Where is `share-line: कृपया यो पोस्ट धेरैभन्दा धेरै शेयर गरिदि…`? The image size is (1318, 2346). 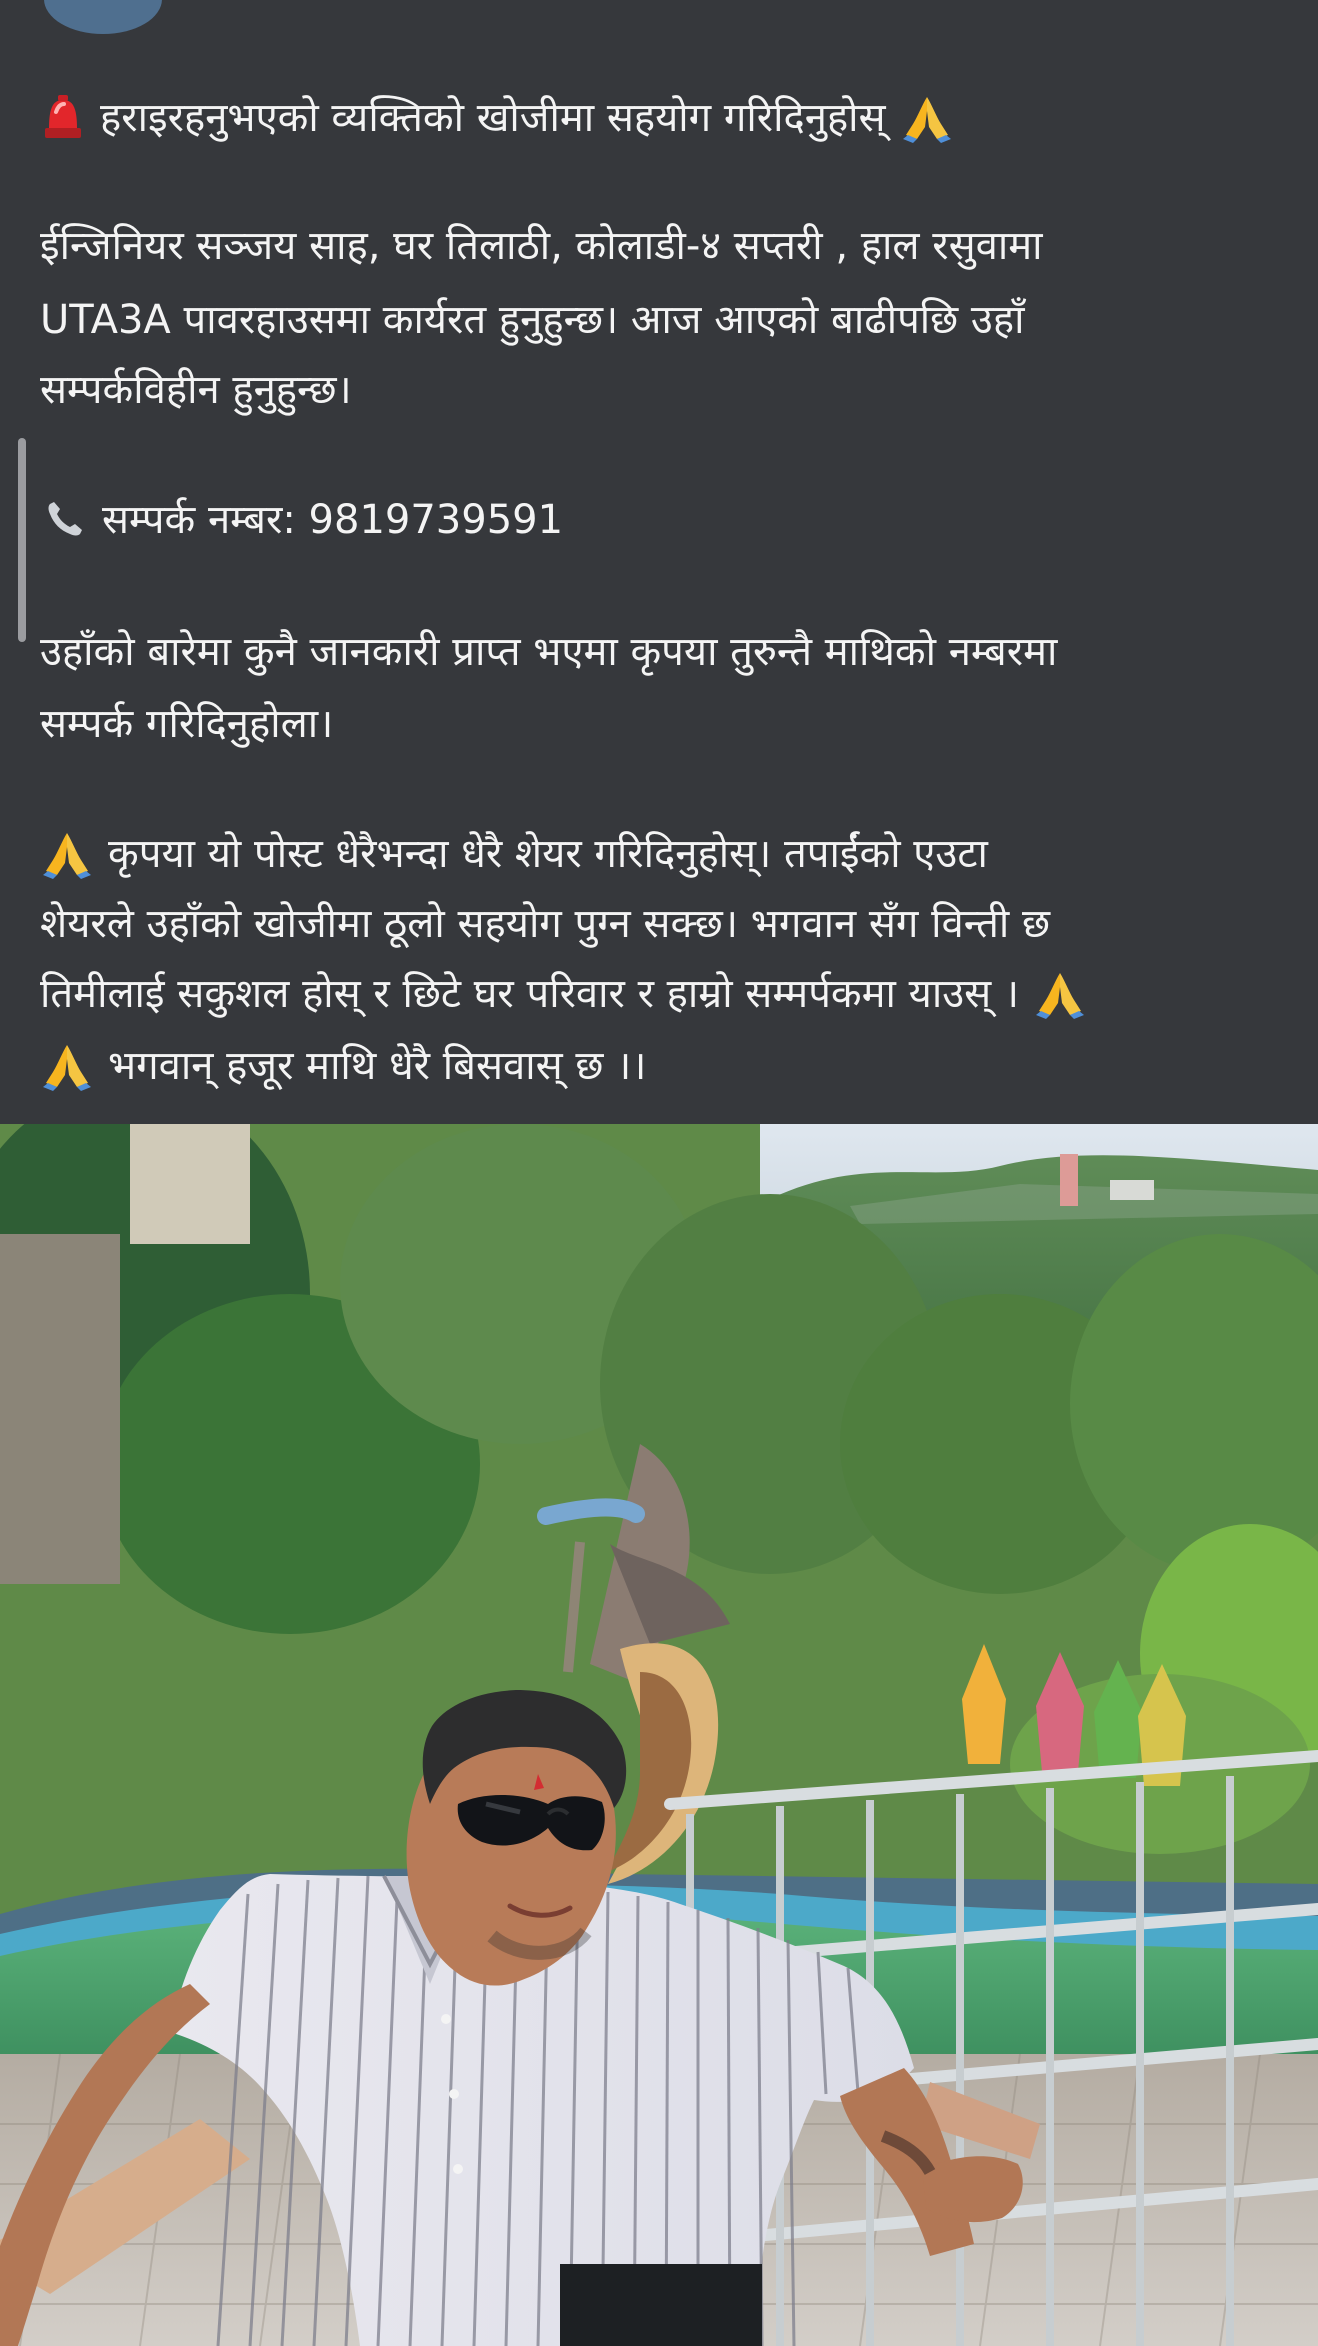 share-line: कृपया यो पोस्ट धेरैभन्दा धेरै शेयर गरिदि… is located at coordinates (548, 854).